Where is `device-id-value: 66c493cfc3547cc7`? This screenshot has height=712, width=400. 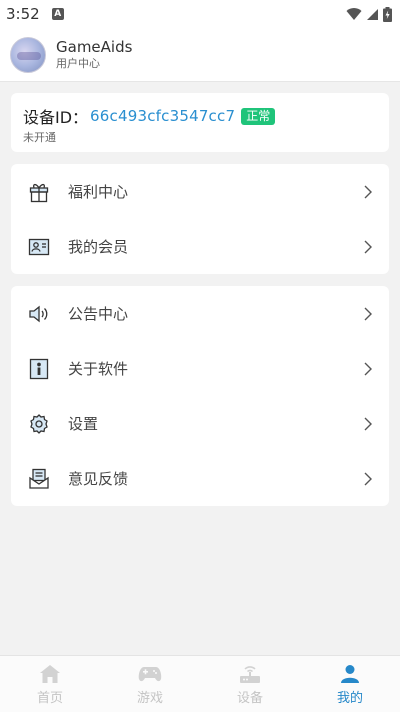 device-id-value: 66c493cfc3547cc7 is located at coordinates (162, 116).